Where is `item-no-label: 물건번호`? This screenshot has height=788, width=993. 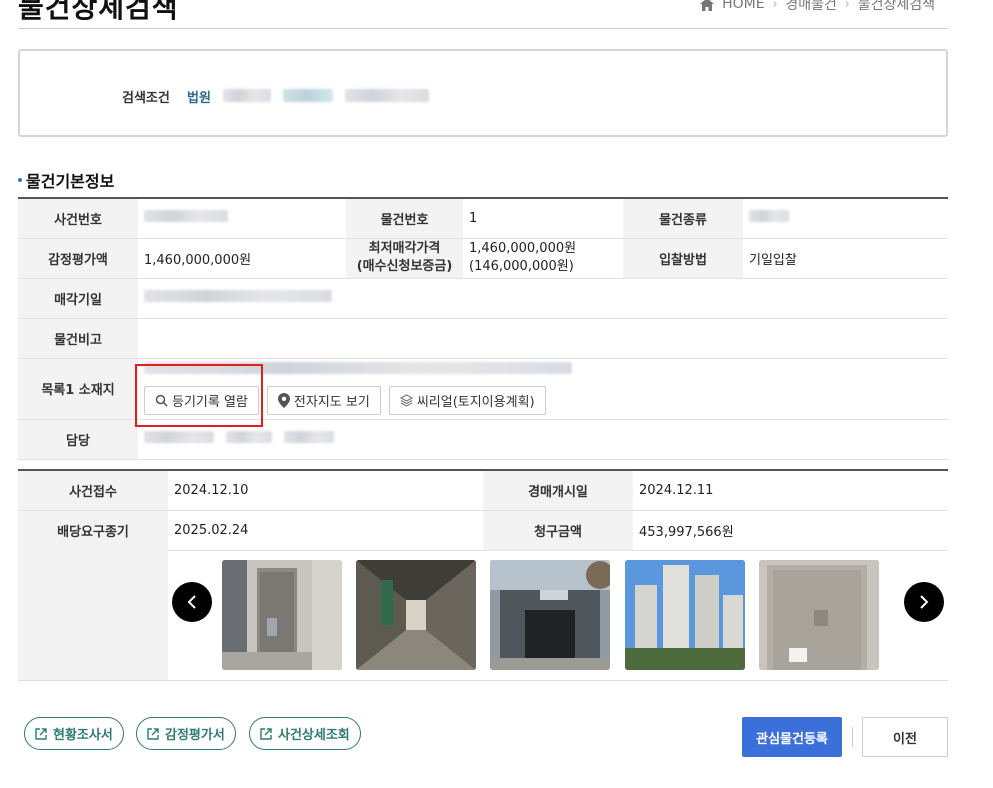 item-no-label: 물건번호 is located at coordinates (404, 218).